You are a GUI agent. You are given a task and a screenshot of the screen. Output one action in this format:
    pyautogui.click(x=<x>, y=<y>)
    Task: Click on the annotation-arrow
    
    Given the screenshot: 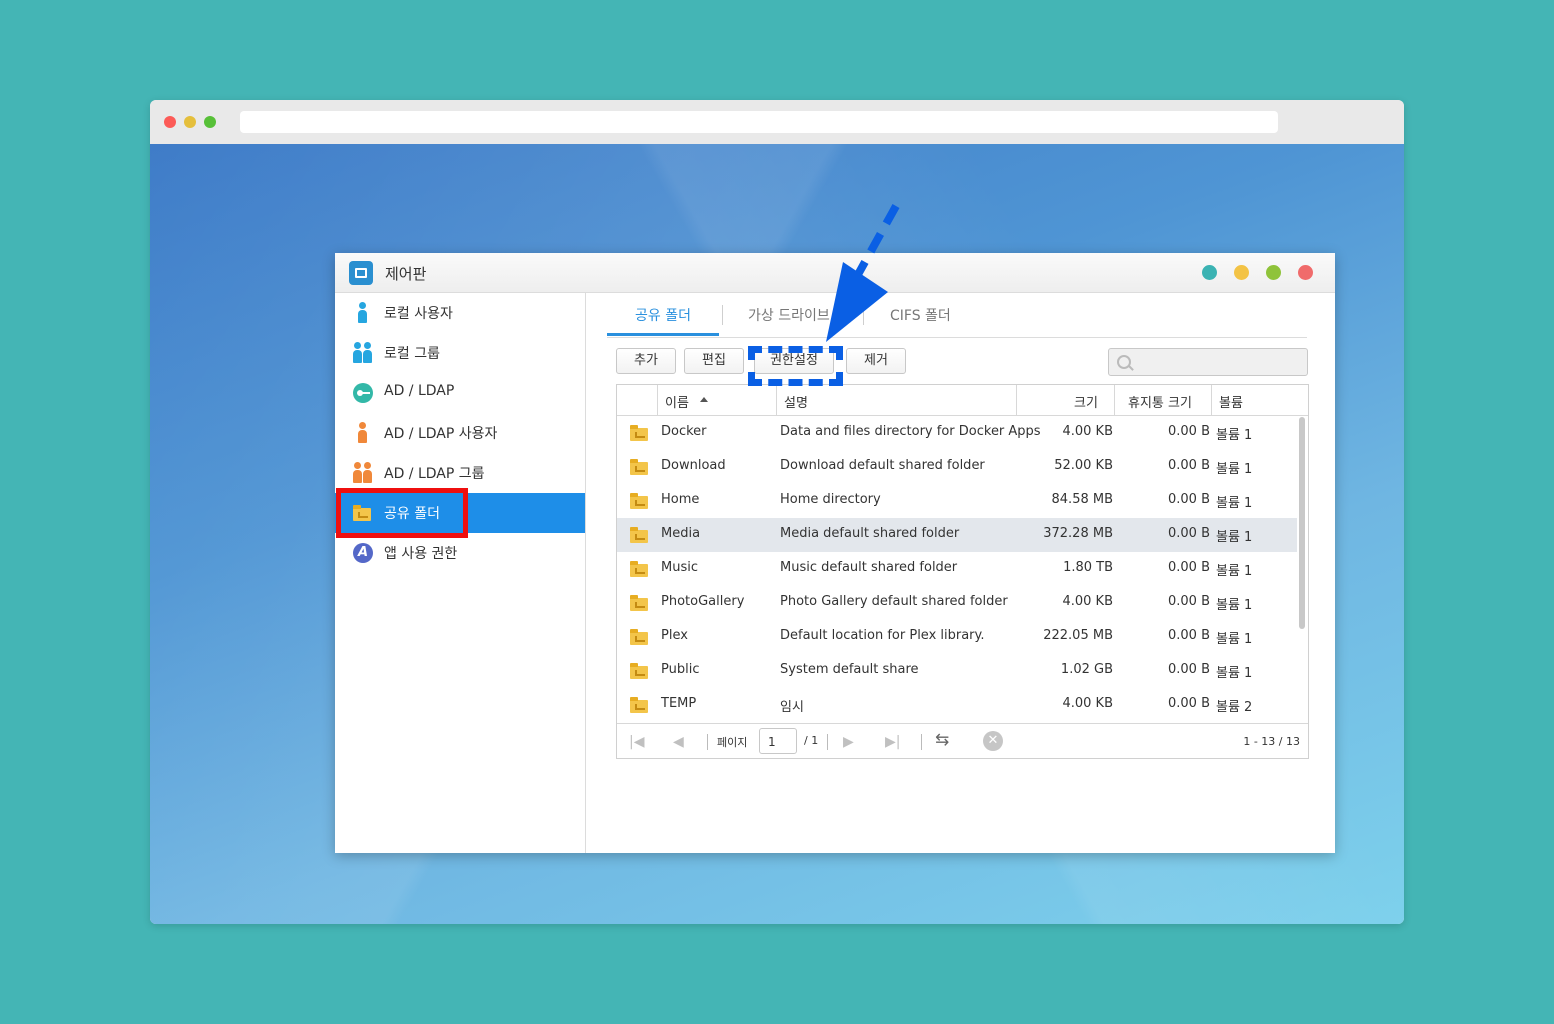 What is the action you would take?
    pyautogui.click(x=863, y=273)
    